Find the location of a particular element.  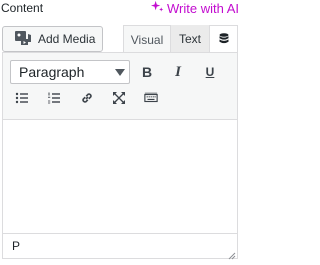

bold-icon: B is located at coordinates (147, 72).